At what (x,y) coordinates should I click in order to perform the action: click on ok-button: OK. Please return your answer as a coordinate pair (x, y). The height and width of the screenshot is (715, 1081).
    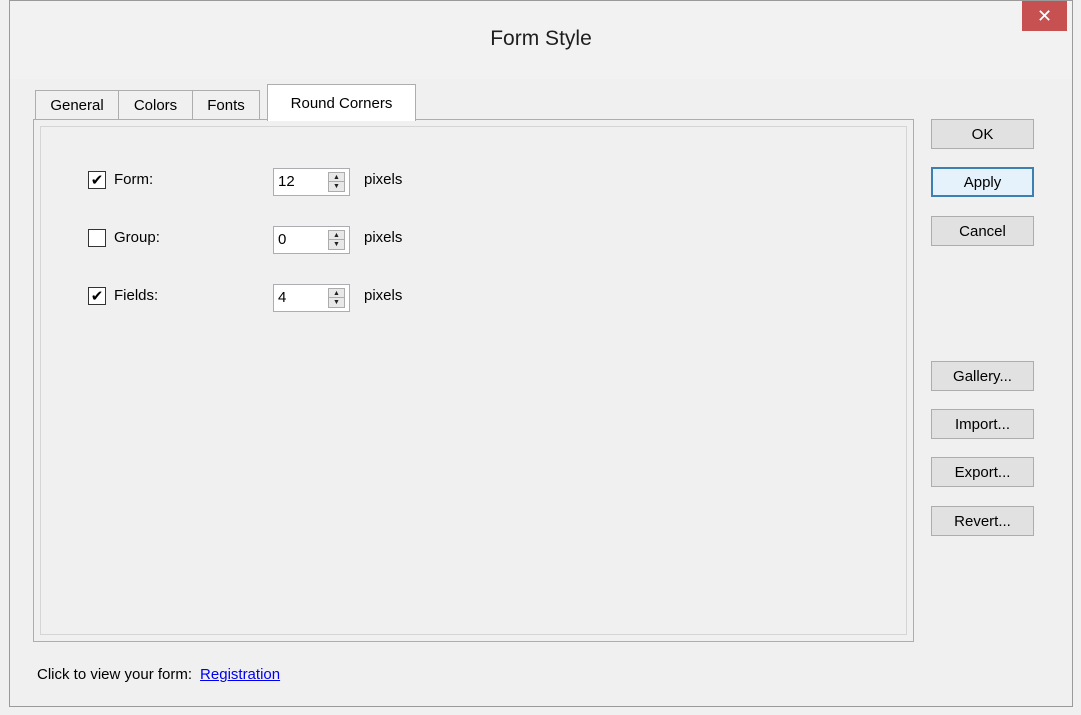
    Looking at the image, I should click on (982, 134).